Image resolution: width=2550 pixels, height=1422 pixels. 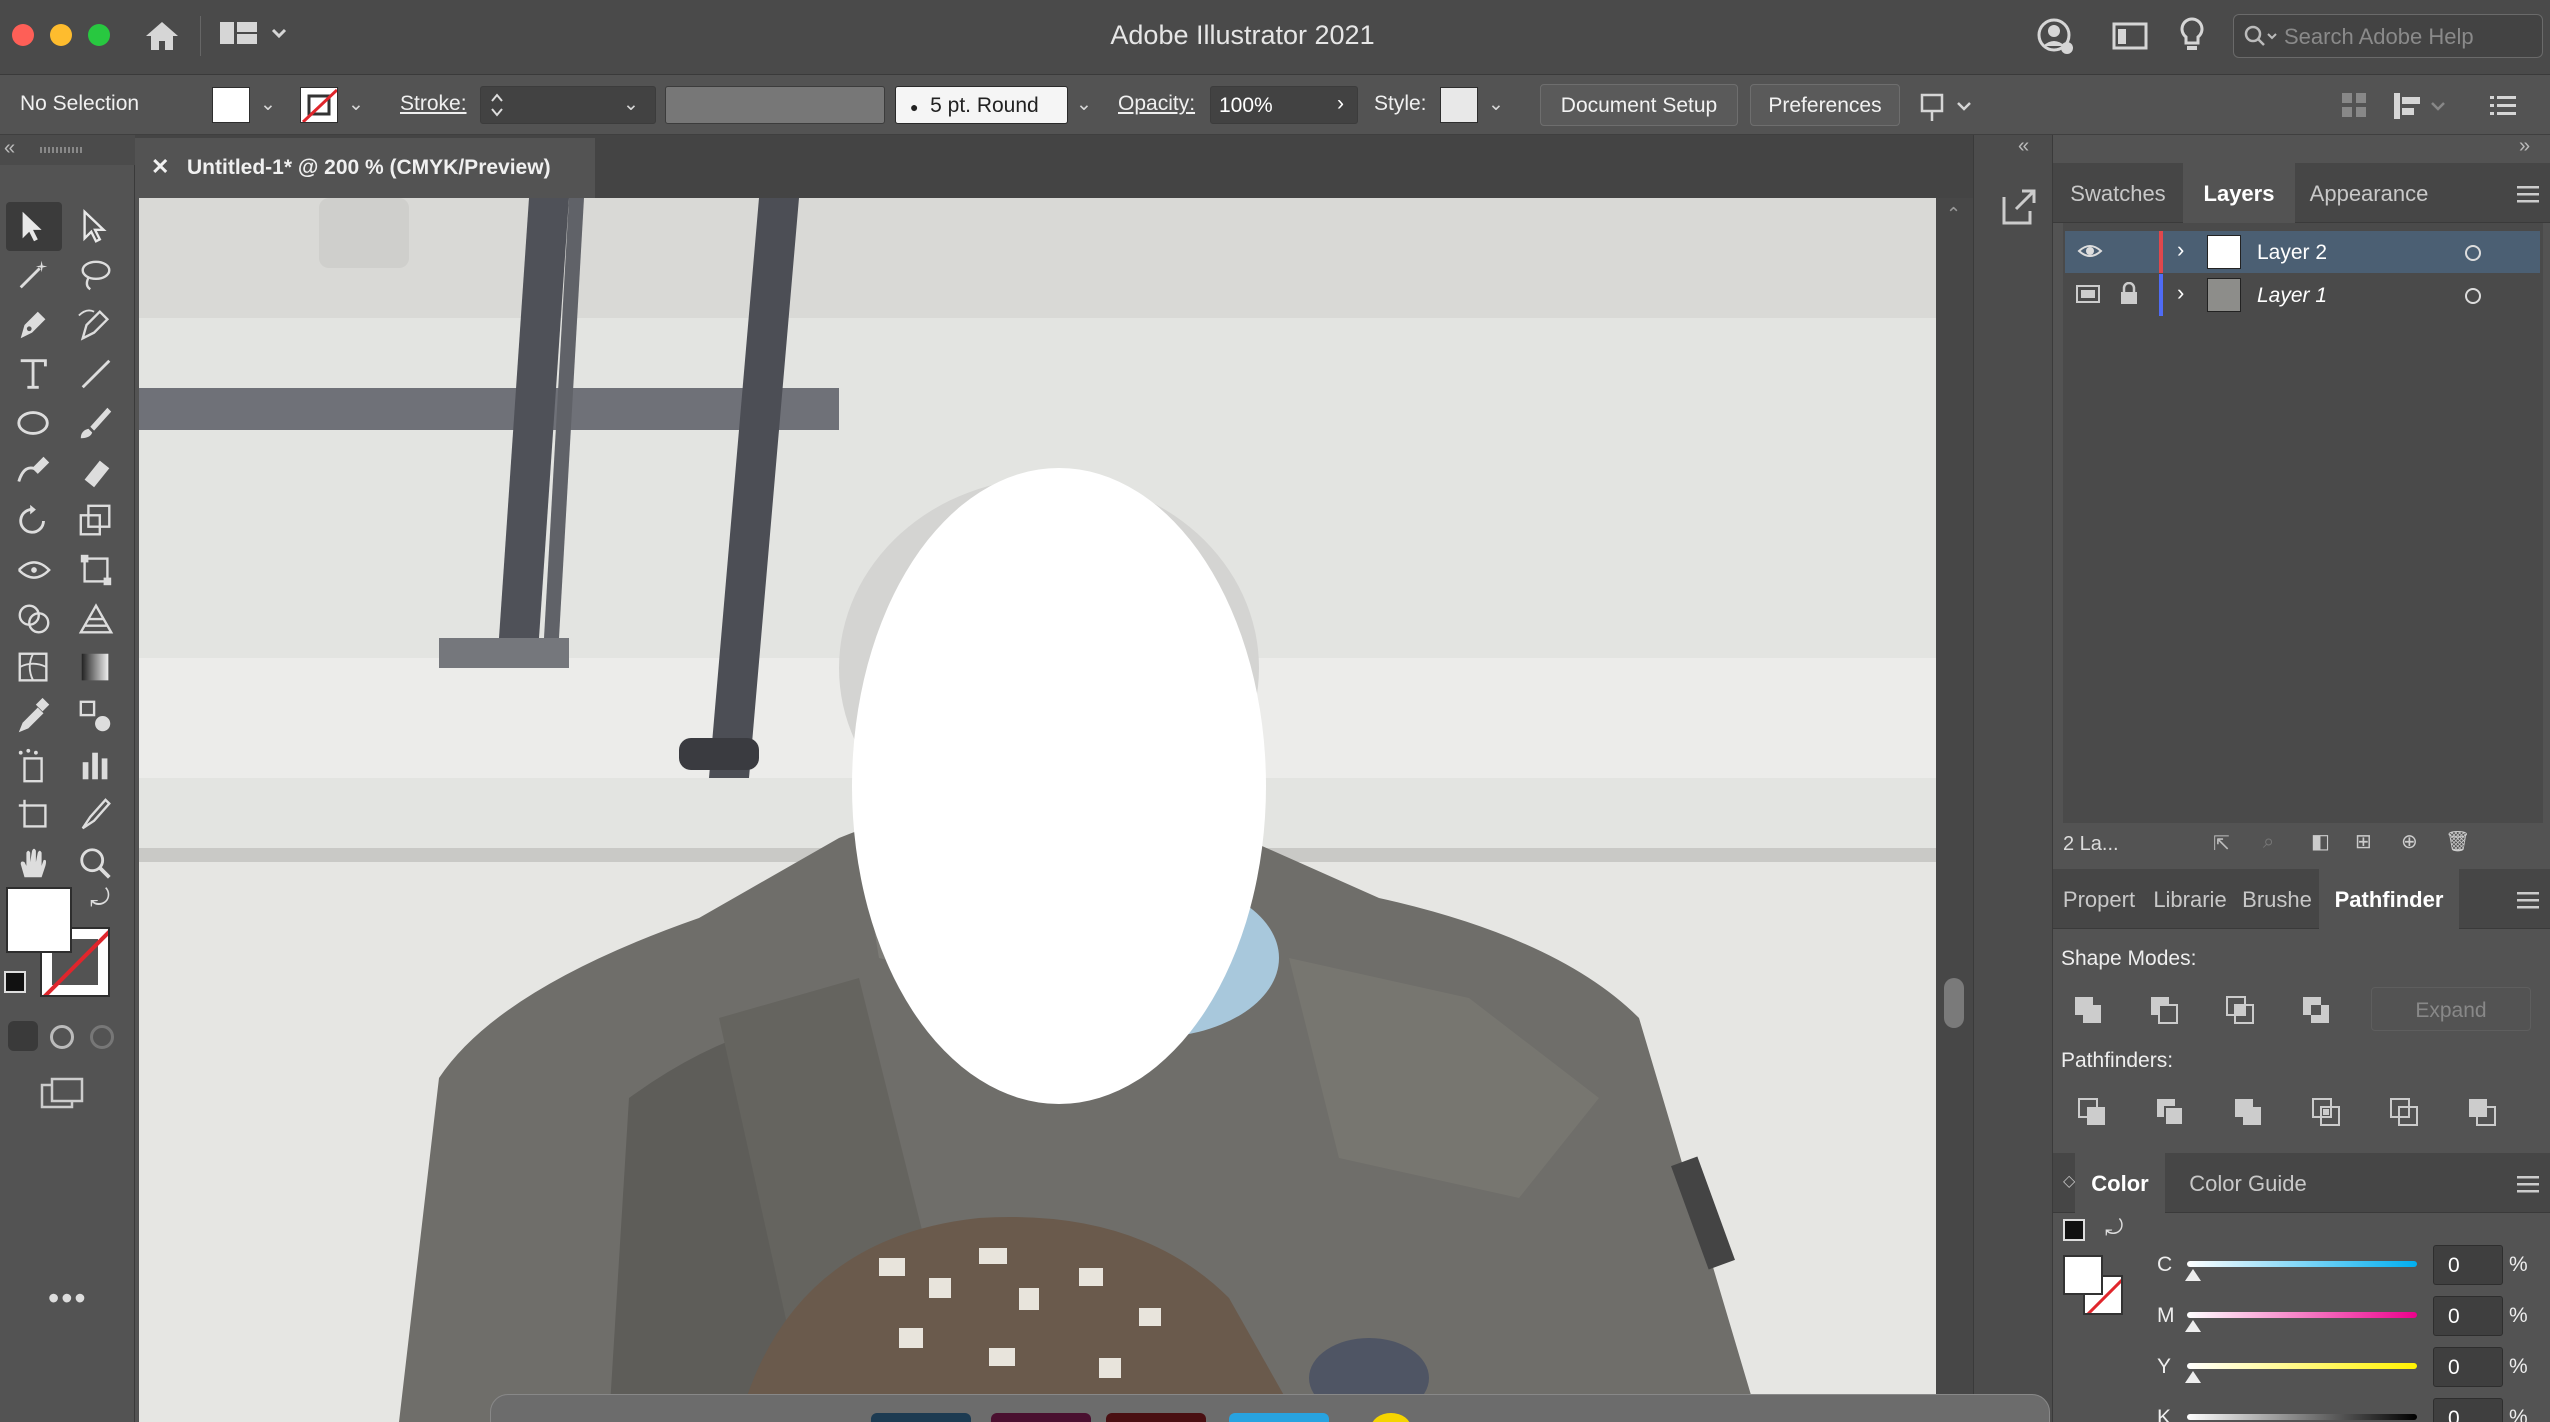 I want to click on style-chevron-icon: ⌄, so click(x=1496, y=104).